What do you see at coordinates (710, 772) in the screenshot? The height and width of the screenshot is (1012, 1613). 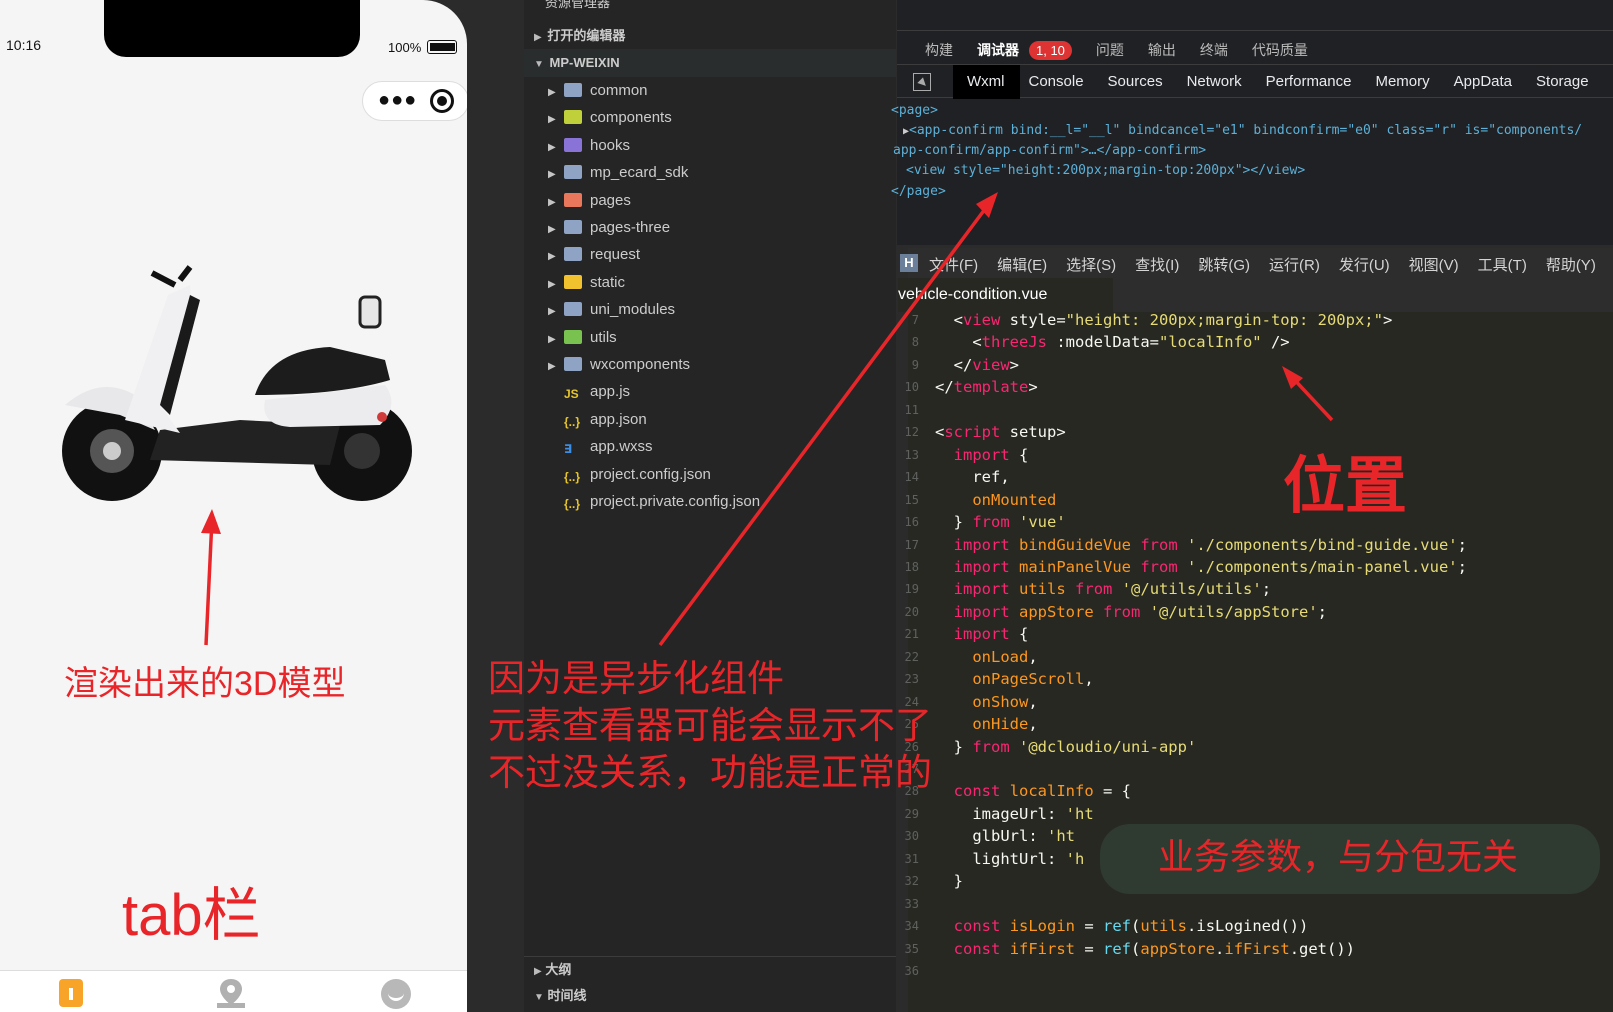 I see `annotation-async-line3: 不过没关系，功能是正常的` at bounding box center [710, 772].